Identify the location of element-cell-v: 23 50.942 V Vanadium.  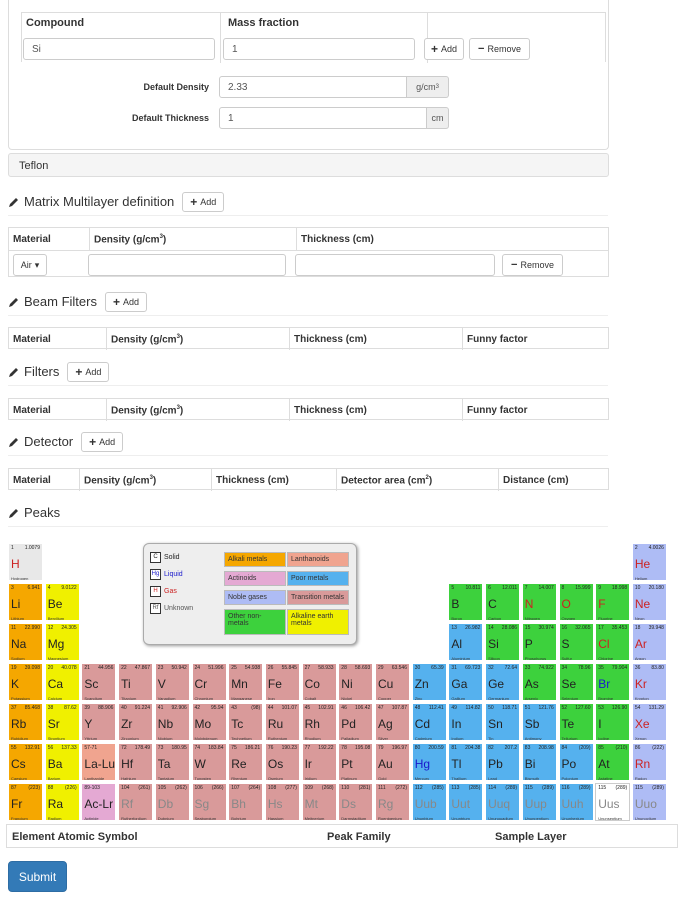
(172, 682).